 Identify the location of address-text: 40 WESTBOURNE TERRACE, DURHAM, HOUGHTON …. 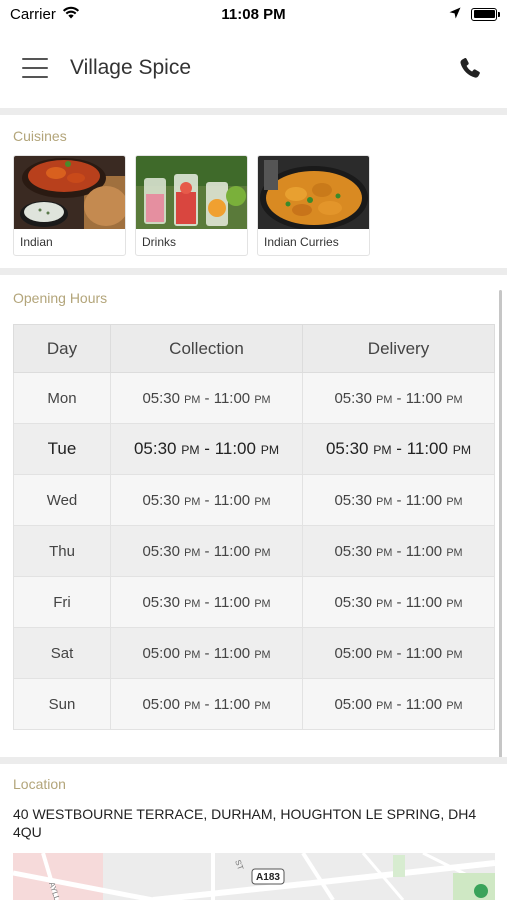
(245, 823).